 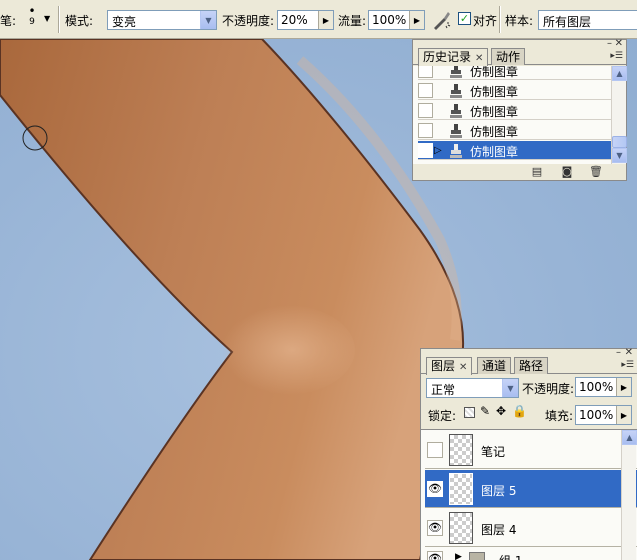 I want to click on tab-actions: 动作, so click(x=508, y=56).